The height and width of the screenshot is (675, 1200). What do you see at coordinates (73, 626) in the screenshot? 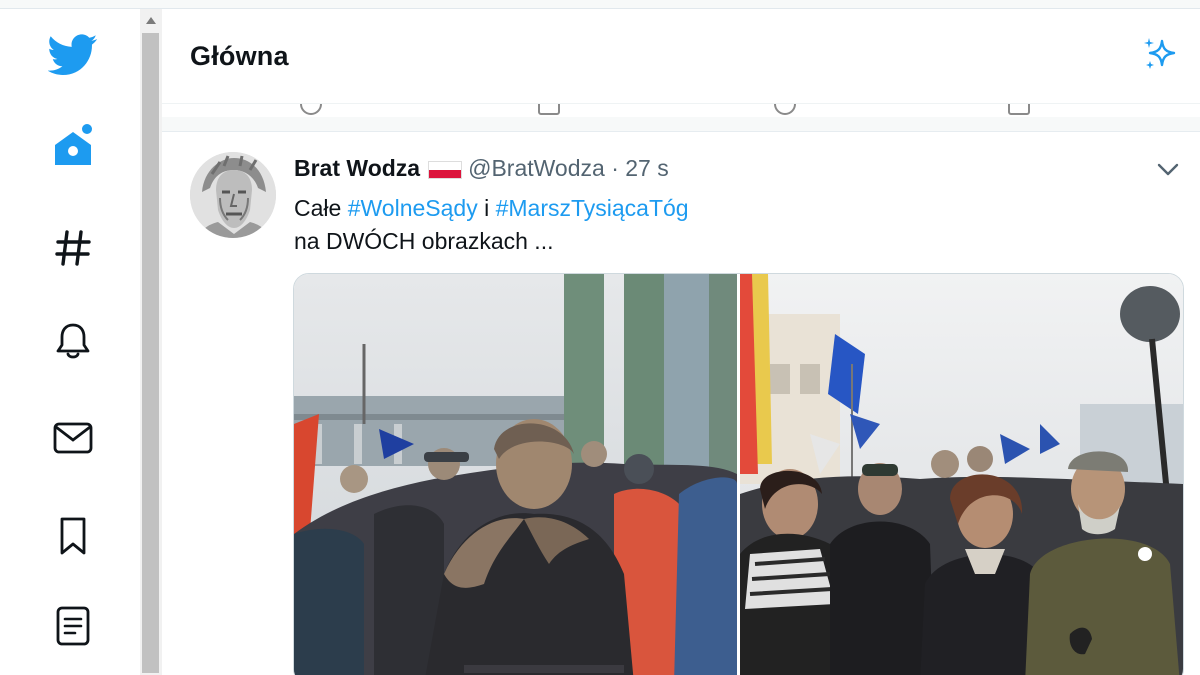
I see `lists-icon` at bounding box center [73, 626].